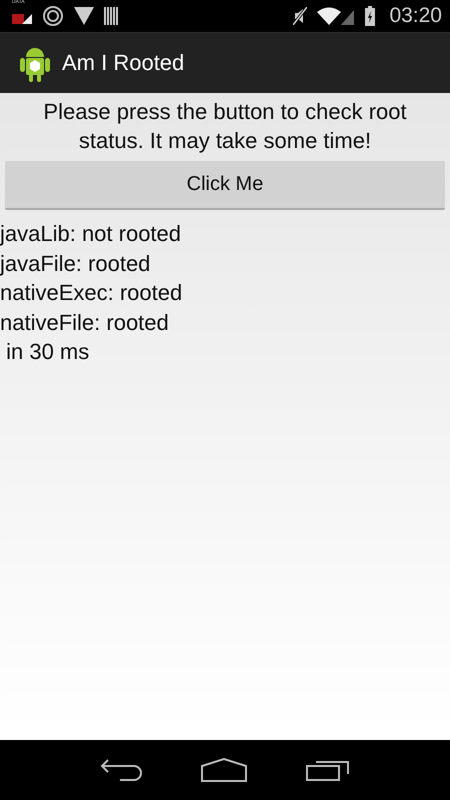 The image size is (450, 800). I want to click on app-title: Am I Rooted, so click(123, 63).